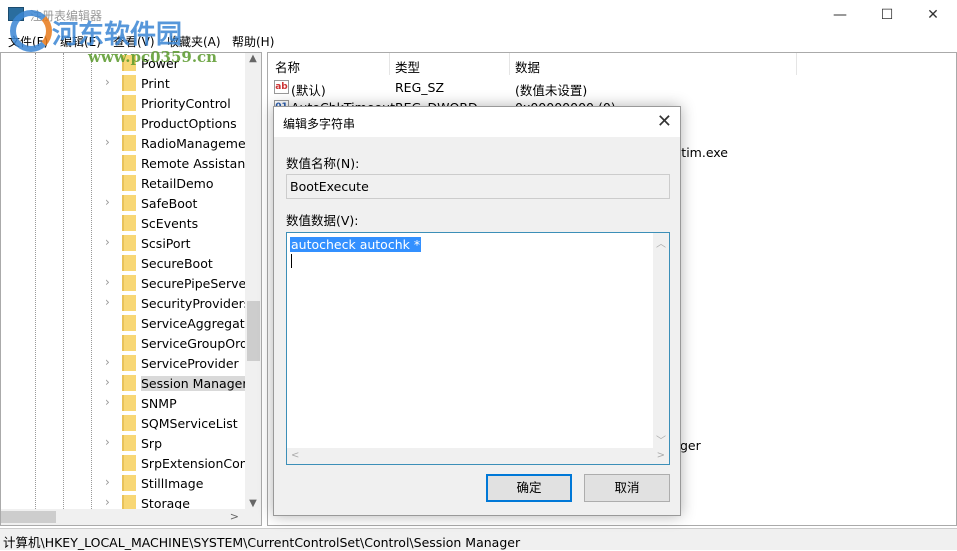 The image size is (957, 551). What do you see at coordinates (551, 90) in the screenshot?
I see `value-data: (数值未设置)` at bounding box center [551, 90].